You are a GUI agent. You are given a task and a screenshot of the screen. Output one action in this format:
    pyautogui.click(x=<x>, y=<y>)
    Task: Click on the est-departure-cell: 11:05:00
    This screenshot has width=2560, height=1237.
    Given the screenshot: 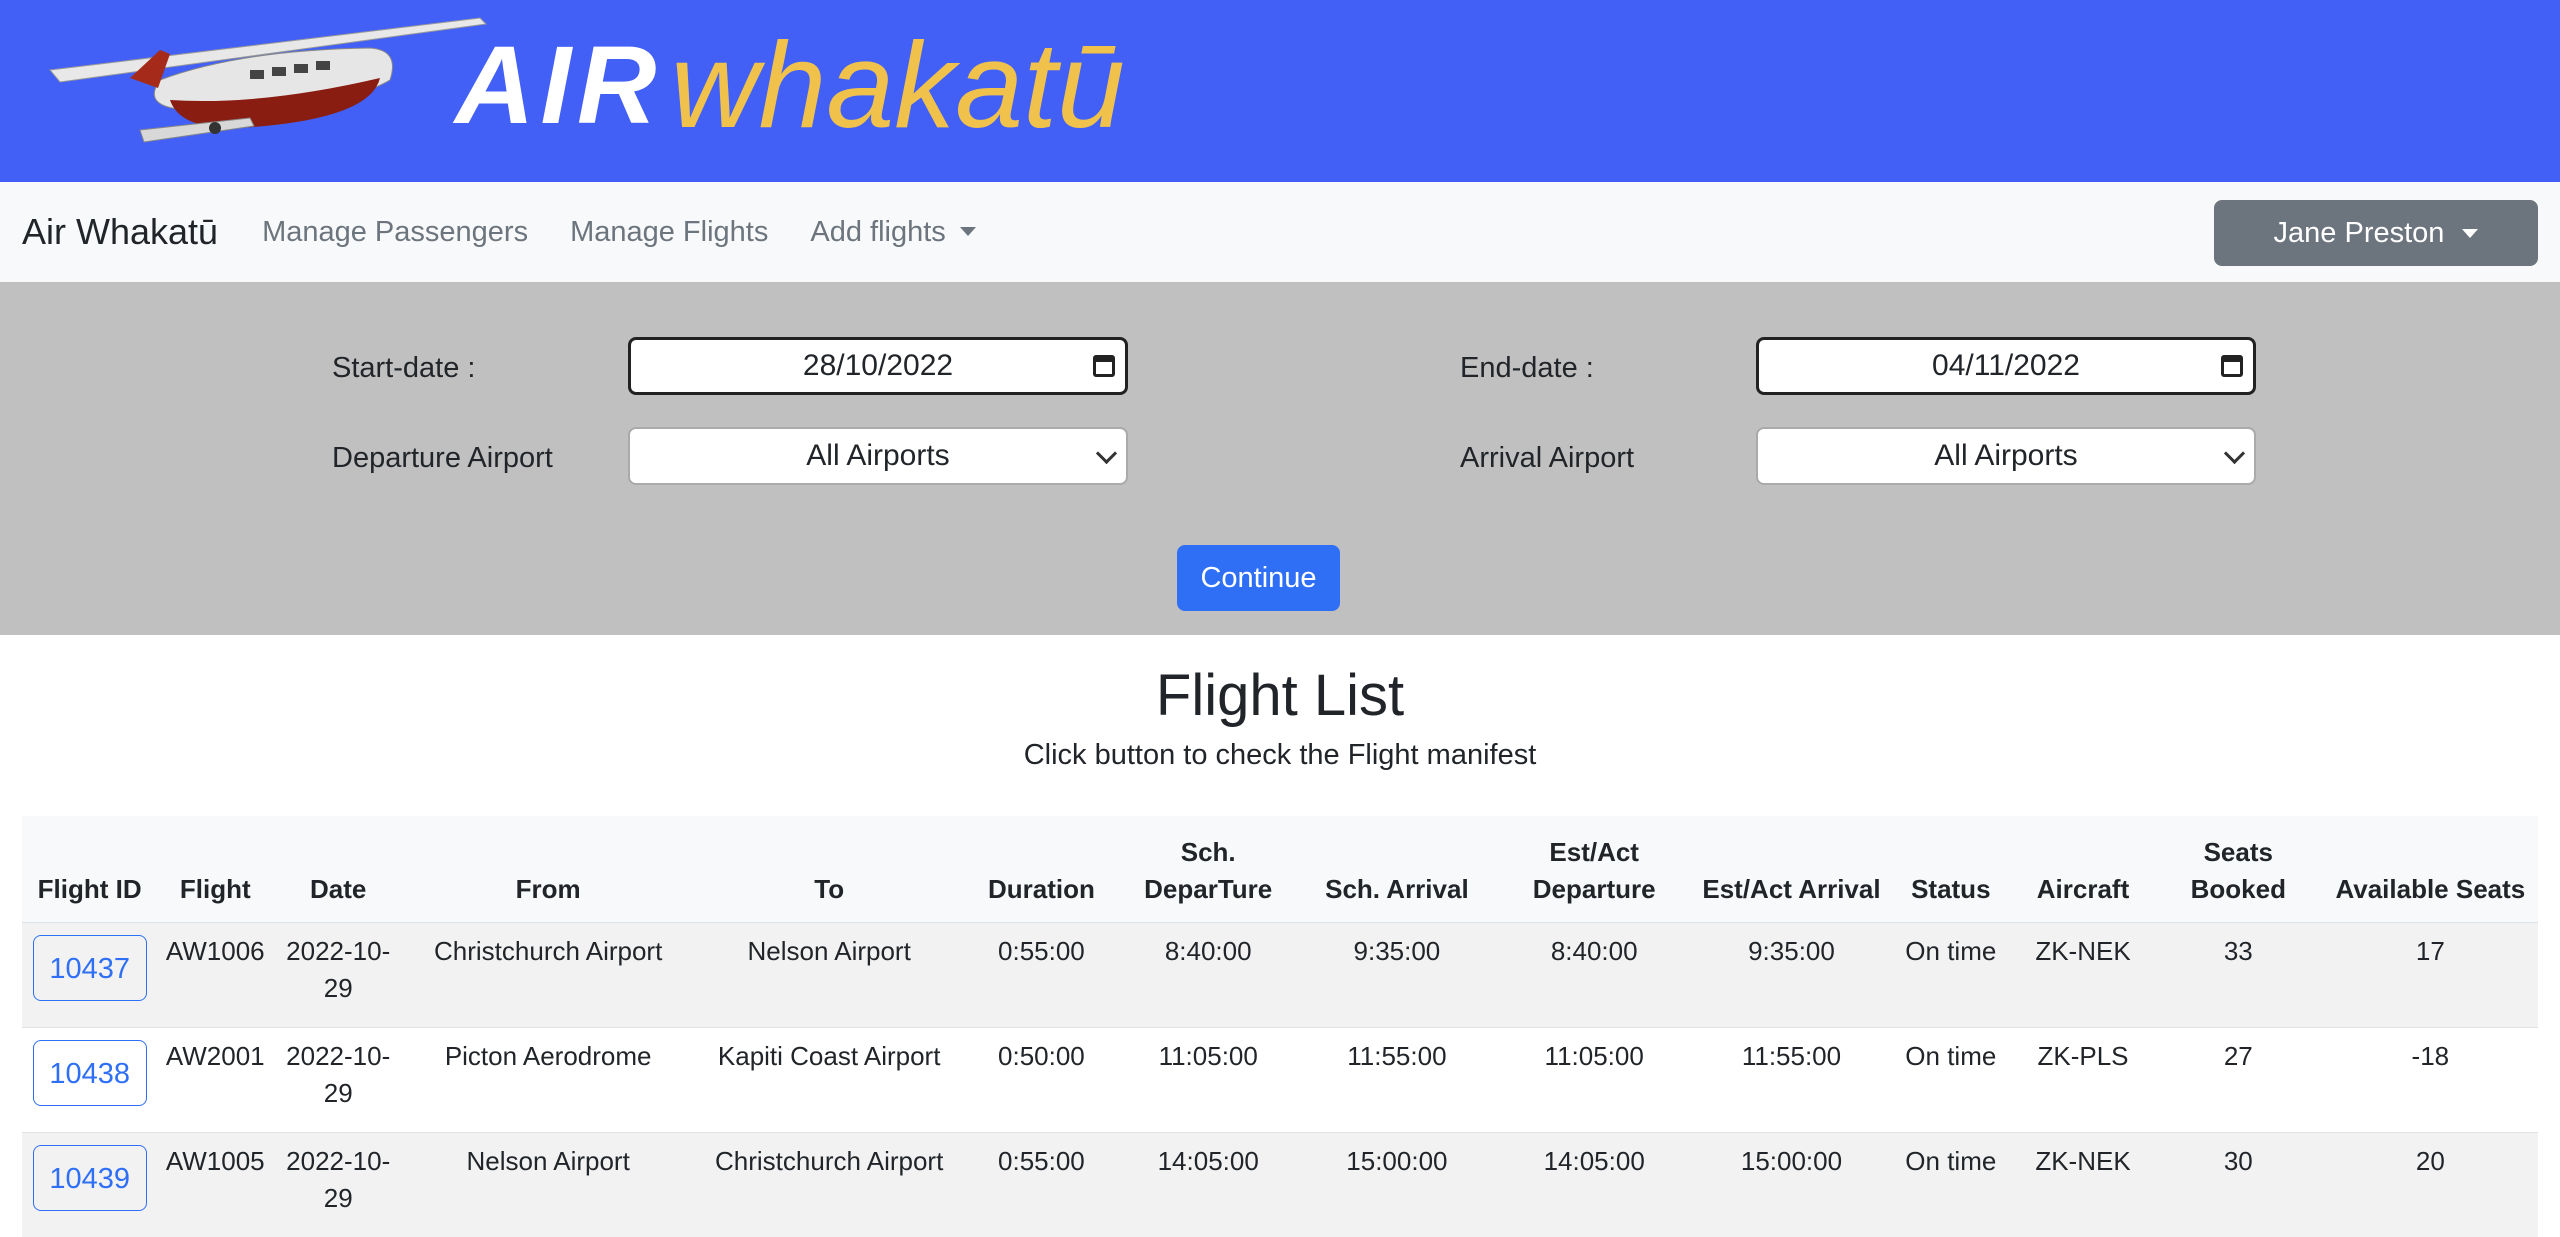 What is the action you would take?
    pyautogui.click(x=1594, y=1055)
    